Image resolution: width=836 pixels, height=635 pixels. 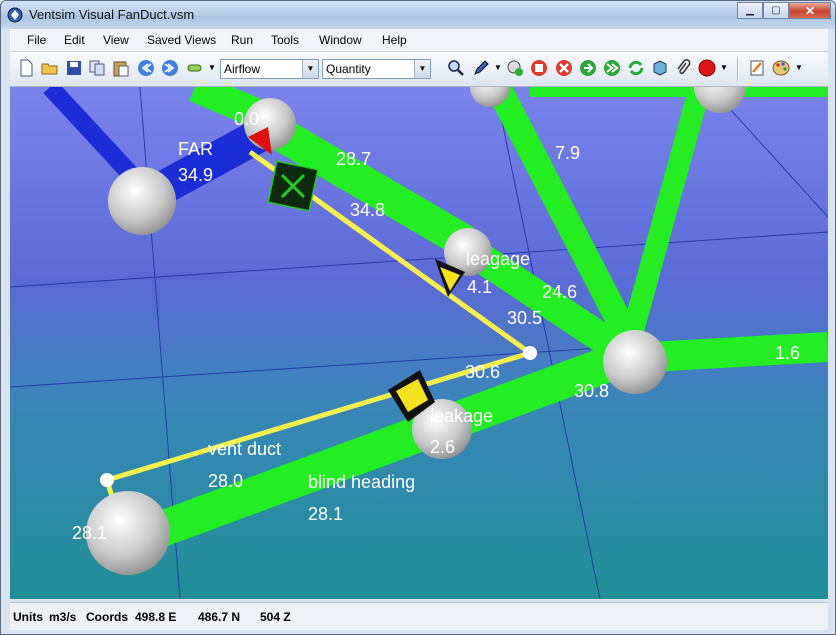 I want to click on open-folder-icon, so click(x=50, y=68).